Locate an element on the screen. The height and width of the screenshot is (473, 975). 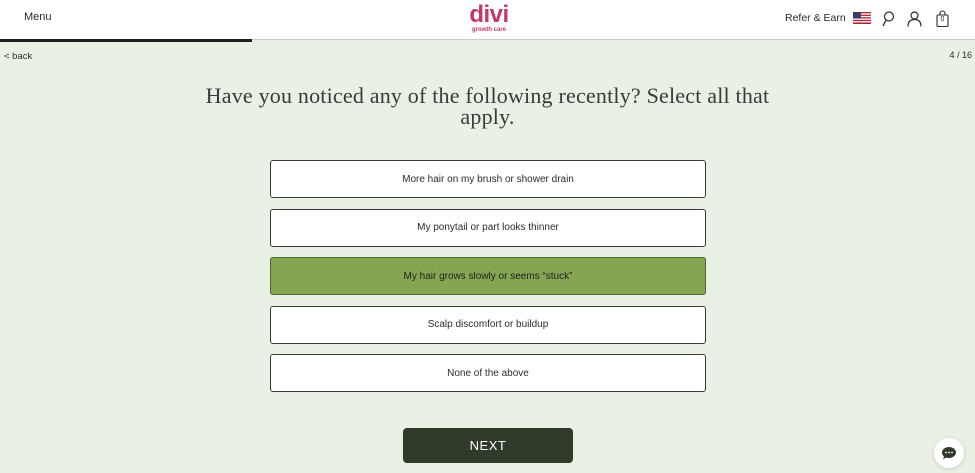
option-scalp-discomfort: Scalp discomfort or buildup is located at coordinates (488, 324).